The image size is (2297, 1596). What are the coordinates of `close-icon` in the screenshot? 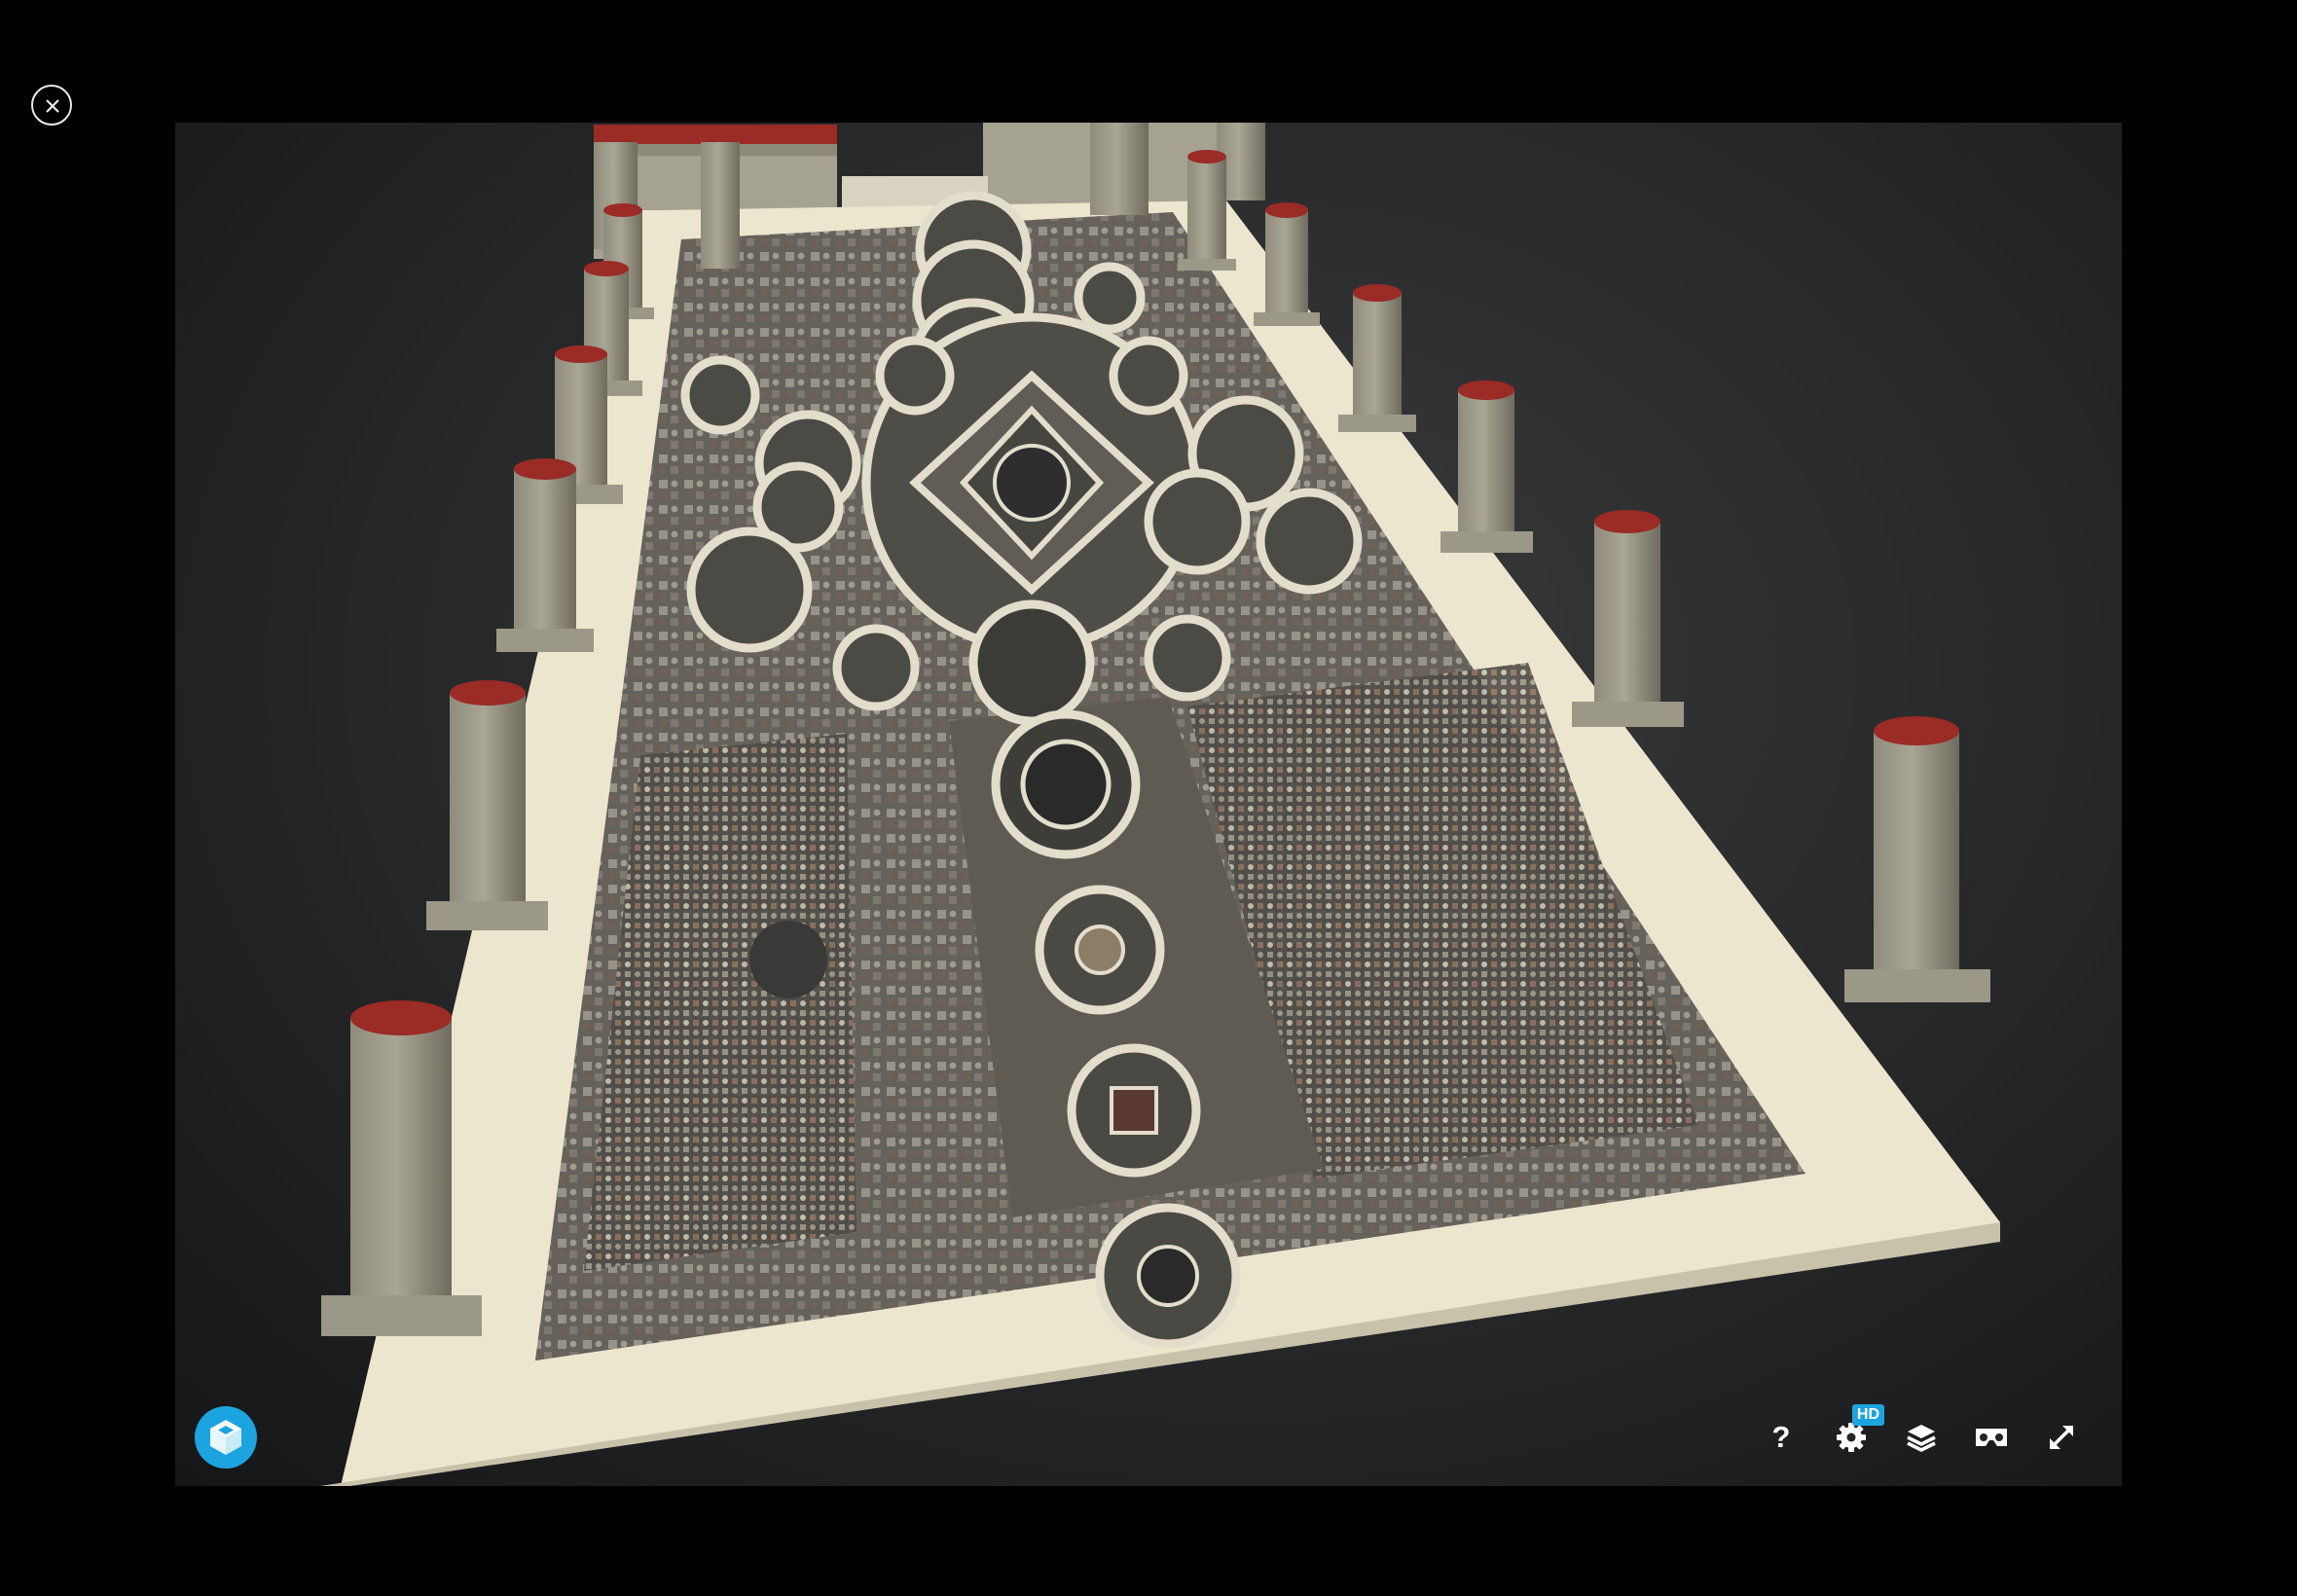 It's located at (52, 106).